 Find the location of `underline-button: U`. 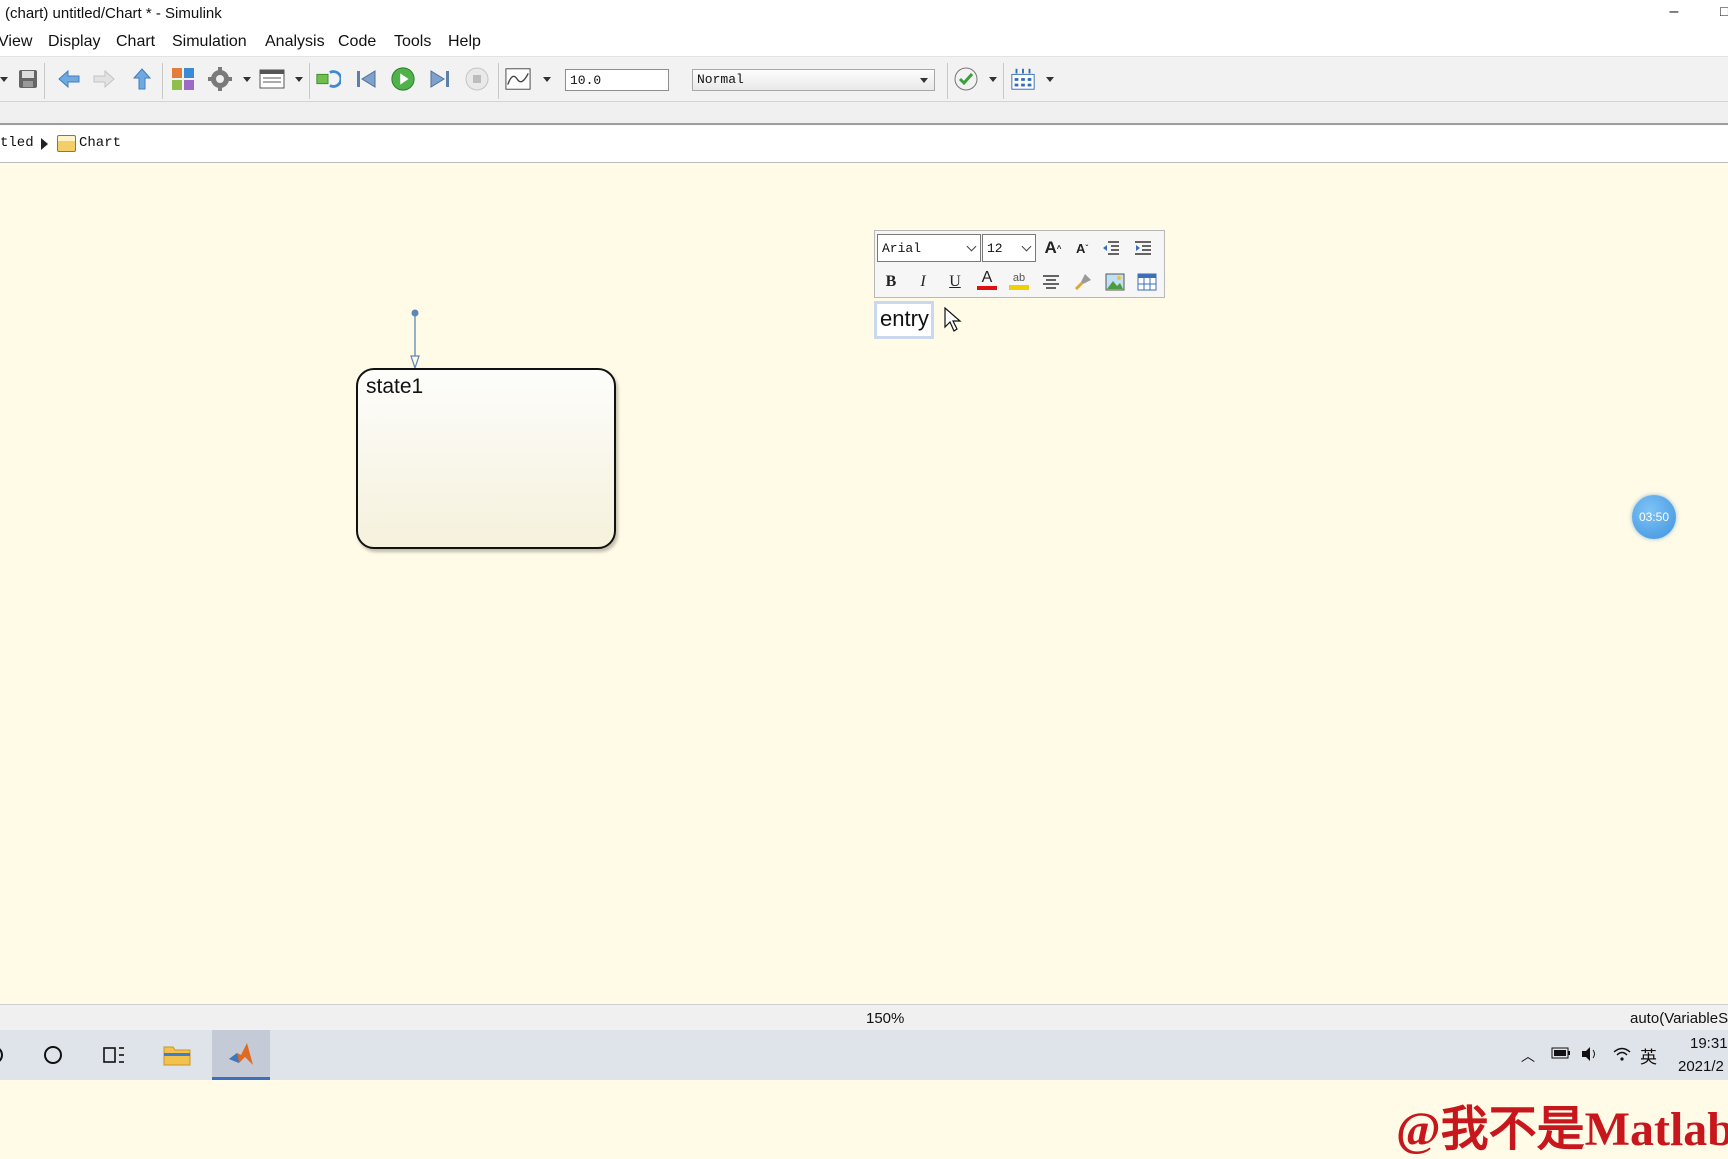

underline-button: U is located at coordinates (955, 282).